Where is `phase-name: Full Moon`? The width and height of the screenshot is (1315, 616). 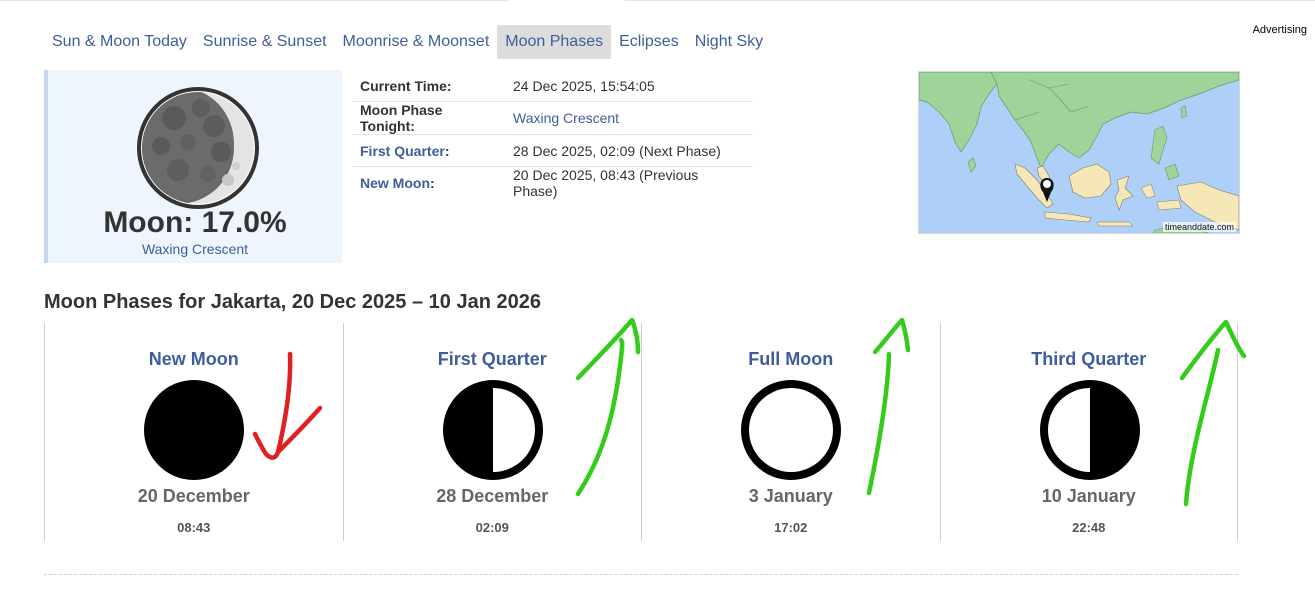
phase-name: Full Moon is located at coordinates (791, 359).